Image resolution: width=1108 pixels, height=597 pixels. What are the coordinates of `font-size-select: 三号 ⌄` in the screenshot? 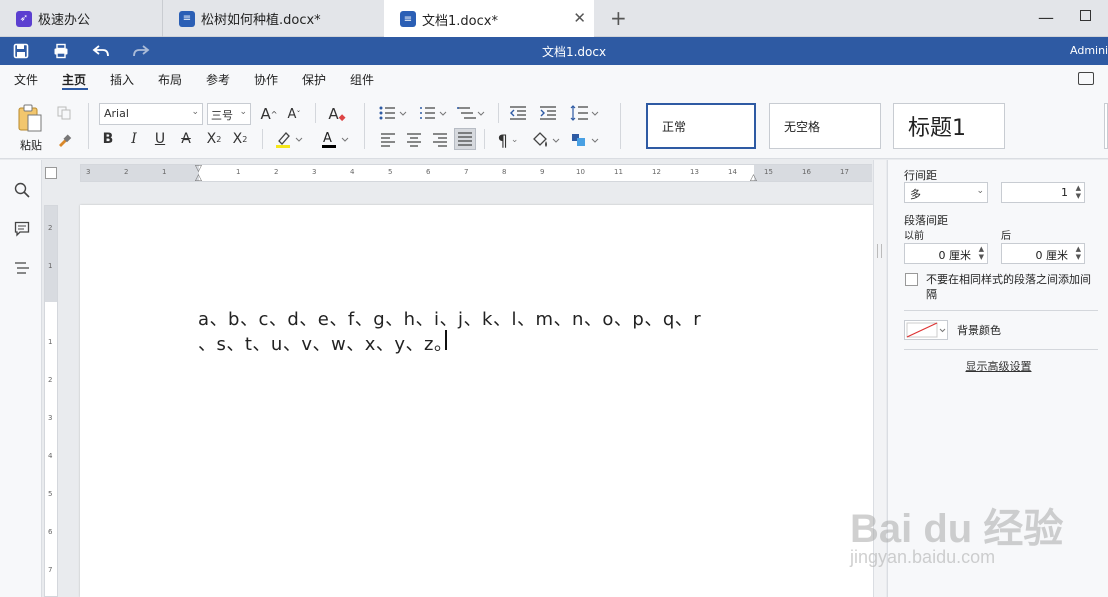 It's located at (229, 114).